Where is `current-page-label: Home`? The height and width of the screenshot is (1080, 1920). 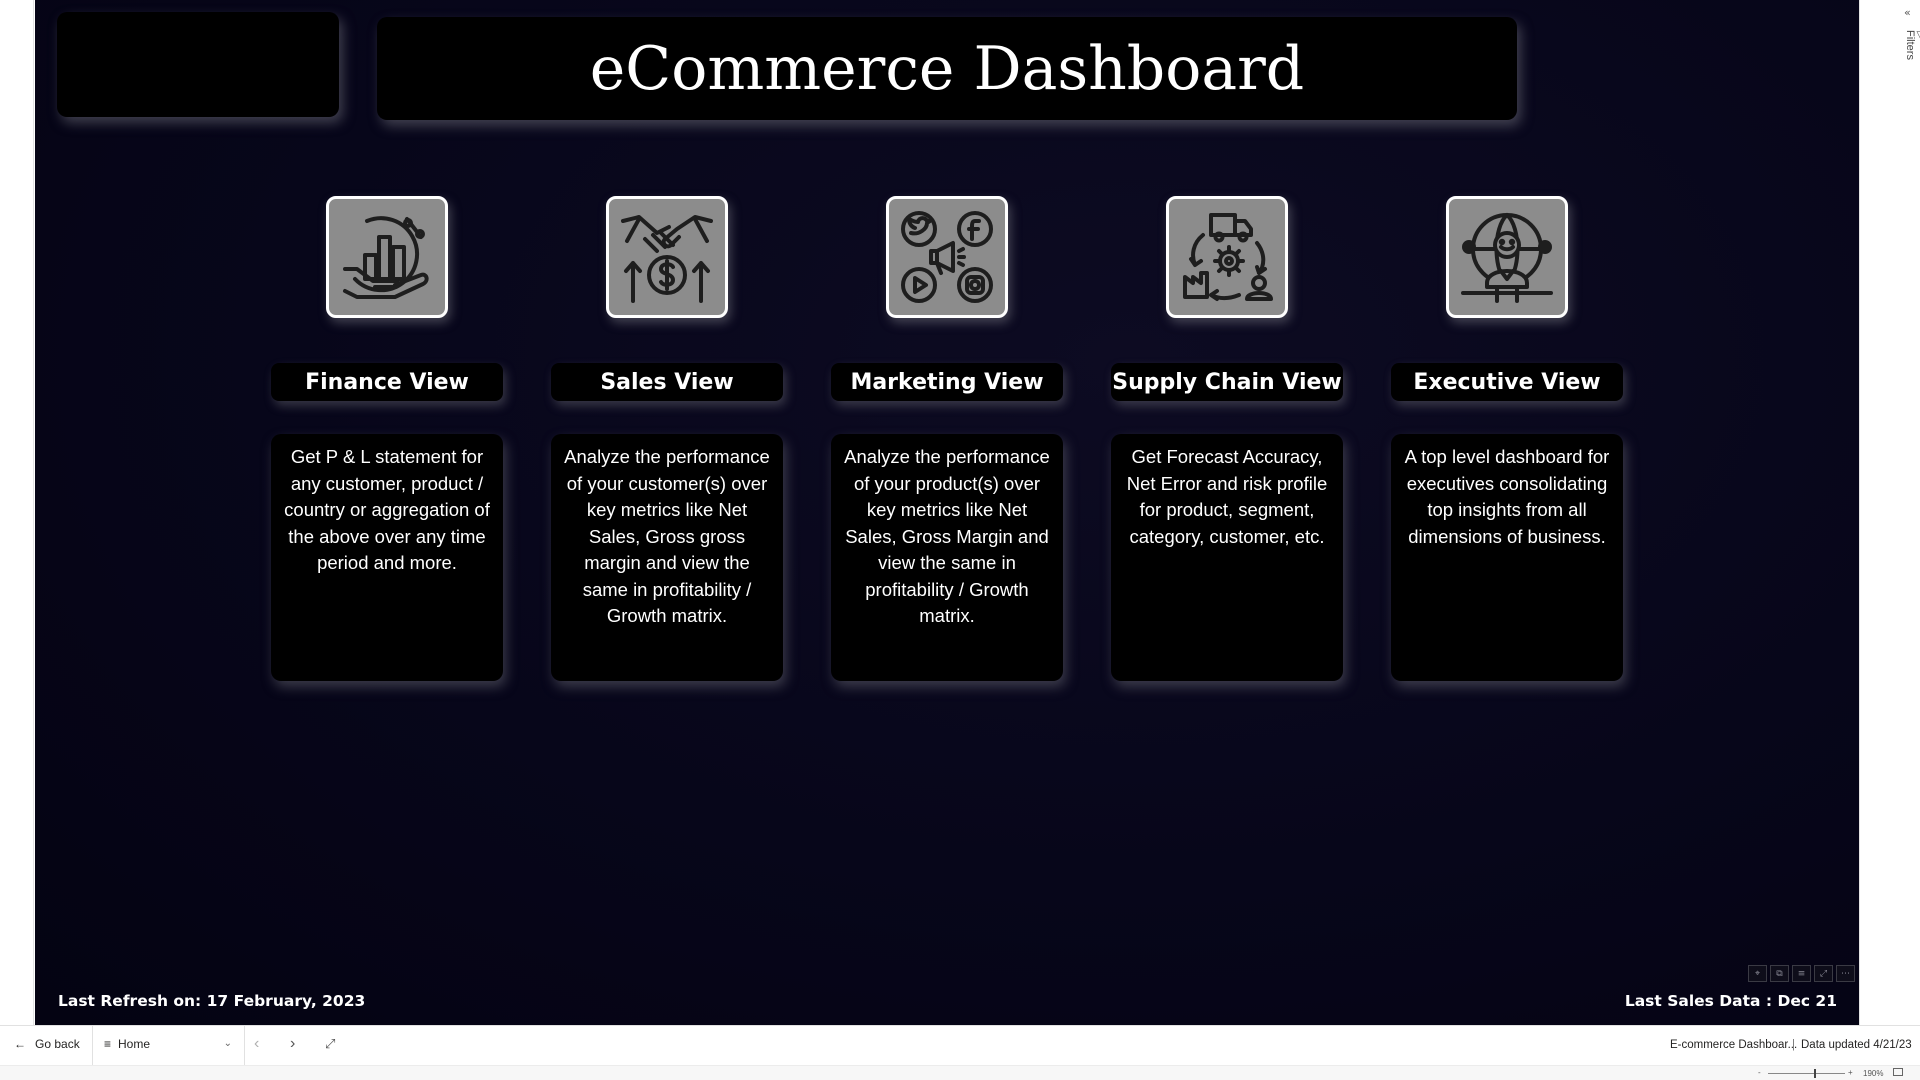 current-page-label: Home is located at coordinates (134, 1044).